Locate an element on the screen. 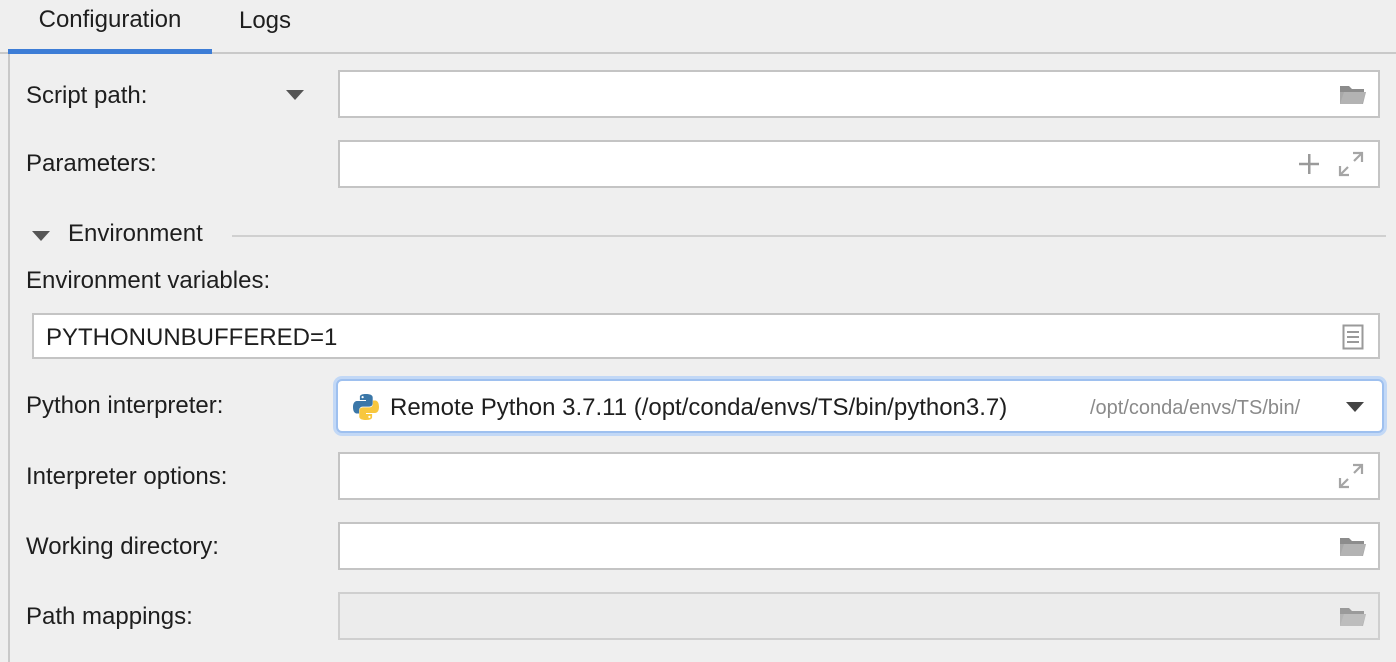  python-interpreter-label: Python interpreter: is located at coordinates (125, 405).